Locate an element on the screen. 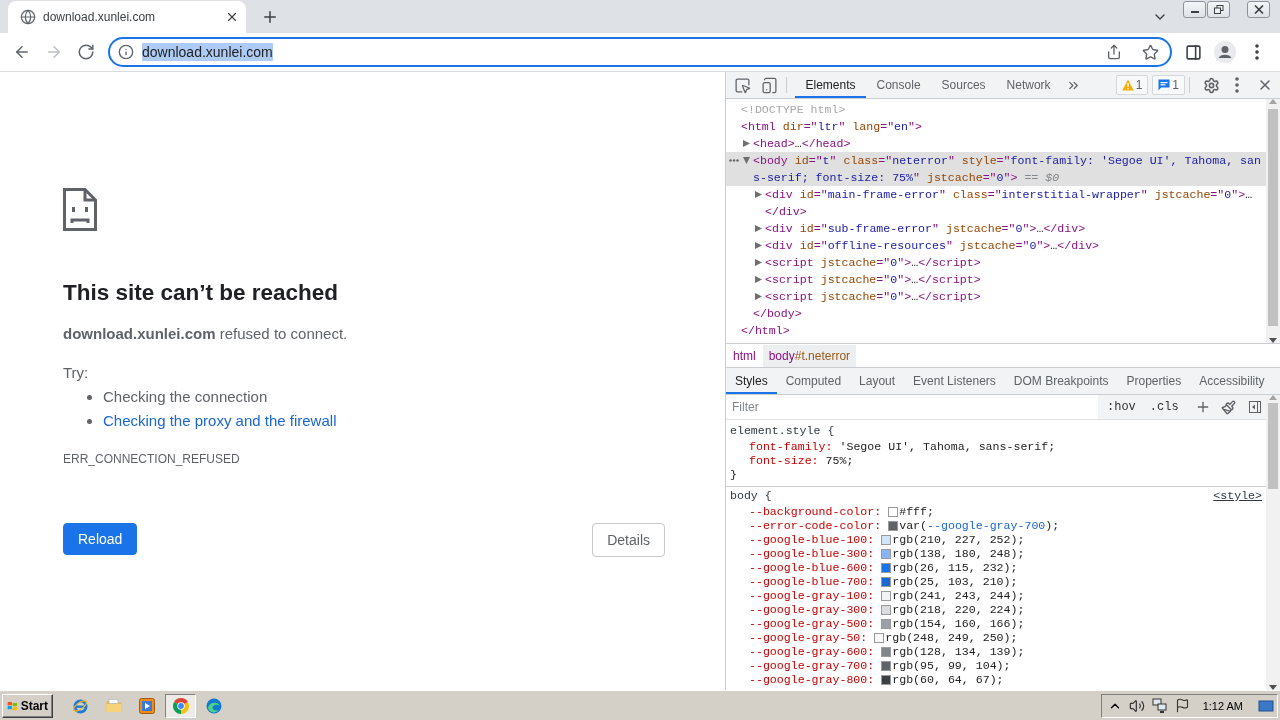 The image size is (1280, 720). flag-icon is located at coordinates (1182, 705).